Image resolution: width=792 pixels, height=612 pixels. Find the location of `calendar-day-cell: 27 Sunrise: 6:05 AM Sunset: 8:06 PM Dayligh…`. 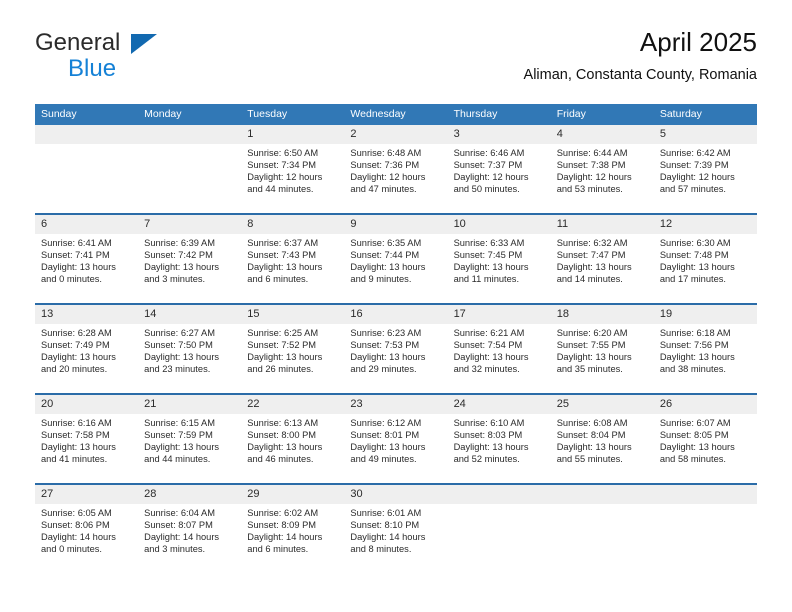

calendar-day-cell: 27 Sunrise: 6:05 AM Sunset: 8:06 PM Dayligh… is located at coordinates (87, 528).